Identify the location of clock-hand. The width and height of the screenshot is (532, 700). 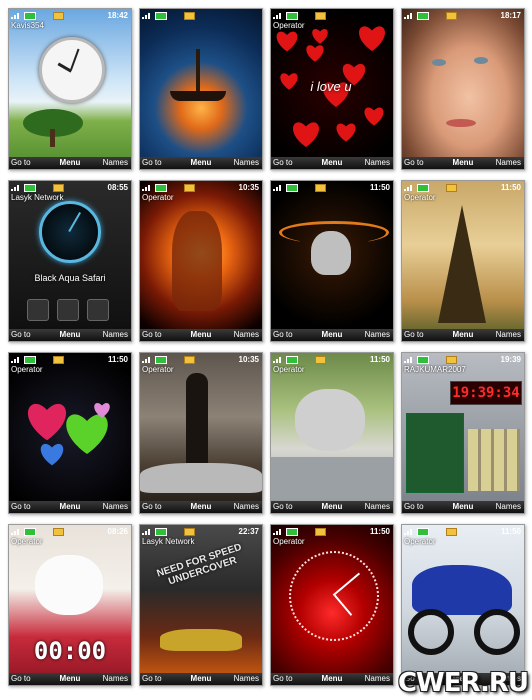
(343, 605).